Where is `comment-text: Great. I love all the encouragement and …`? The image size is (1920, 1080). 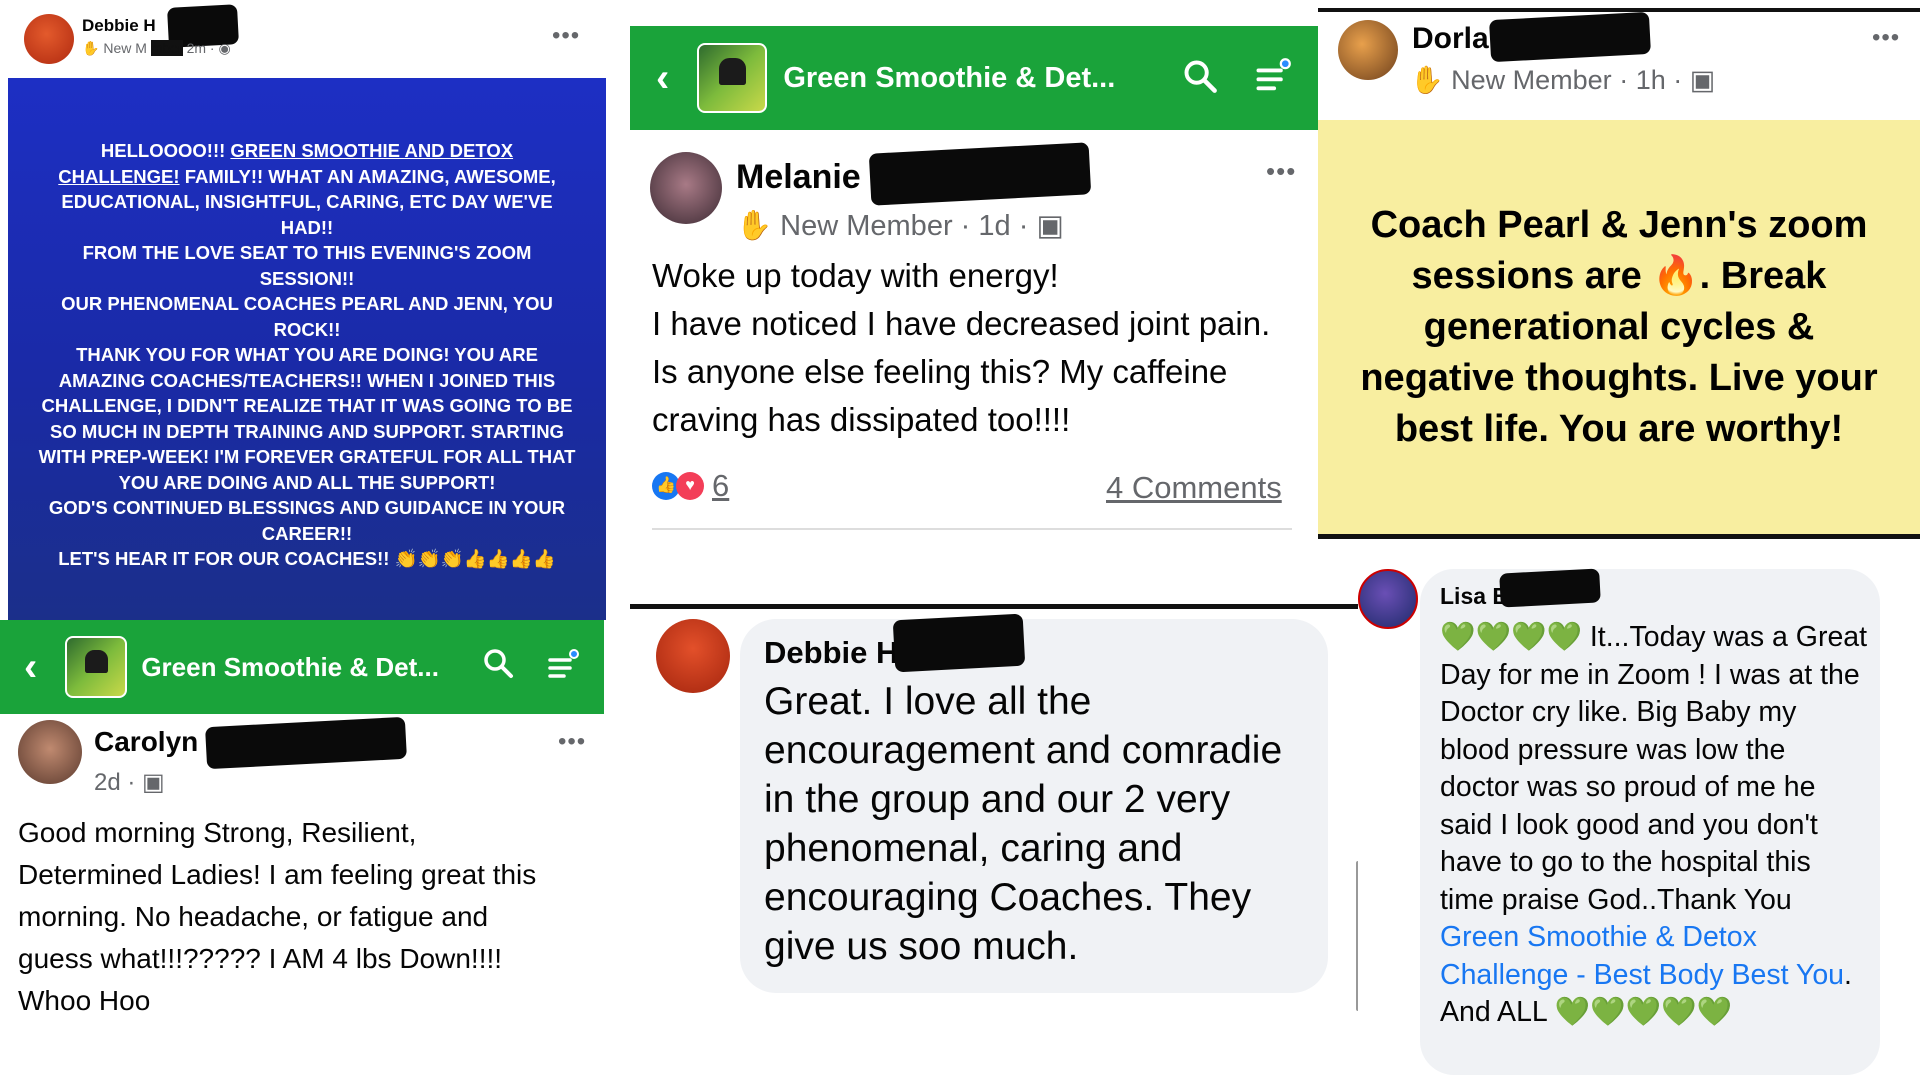 comment-text: Great. I love all the encouragement and … is located at coordinates (1023, 824).